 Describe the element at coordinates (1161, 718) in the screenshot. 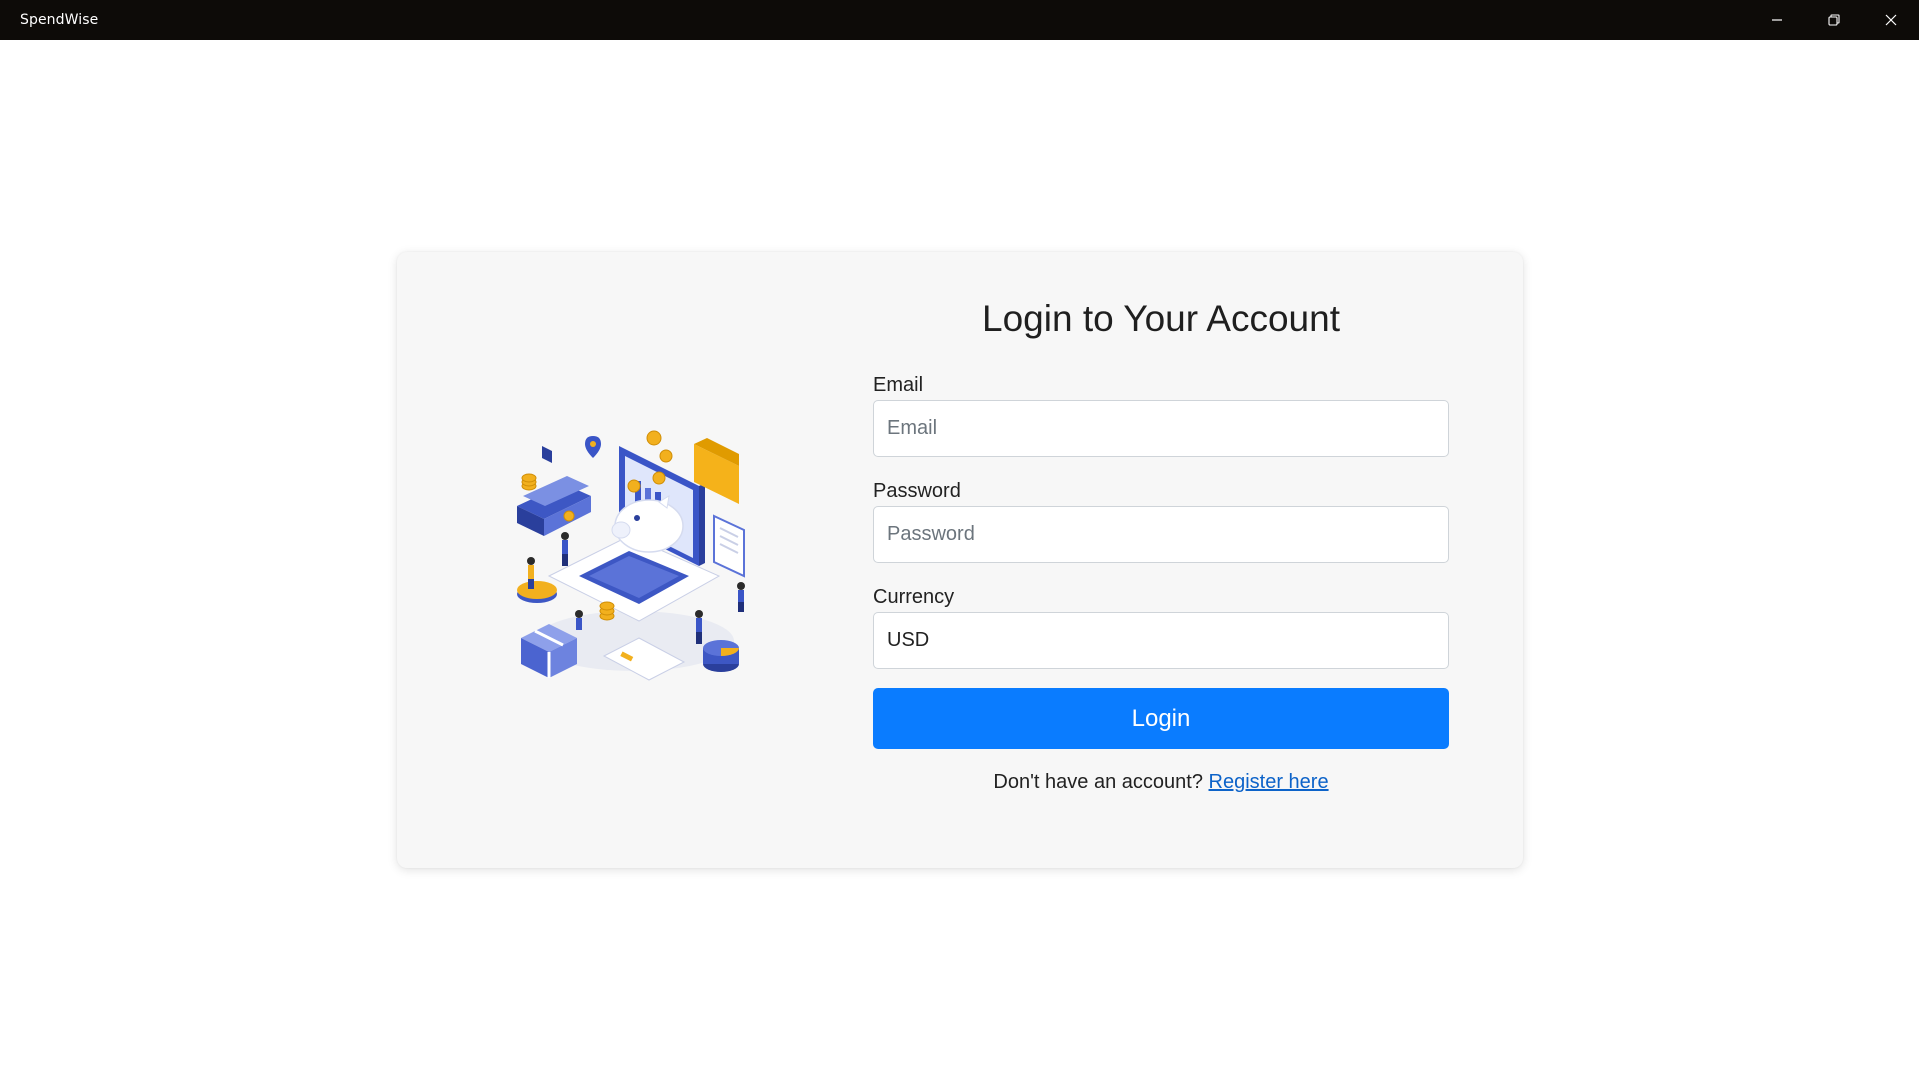

I see `login-button: Login` at that location.